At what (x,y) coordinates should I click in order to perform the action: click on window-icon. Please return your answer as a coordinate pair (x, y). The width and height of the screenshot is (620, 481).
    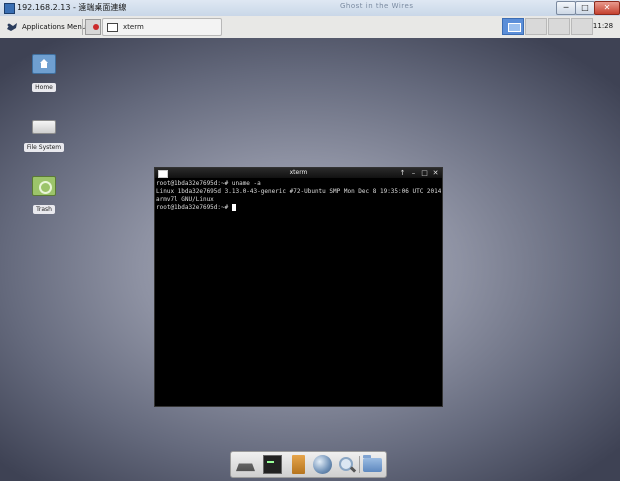
    Looking at the image, I should click on (112, 27).